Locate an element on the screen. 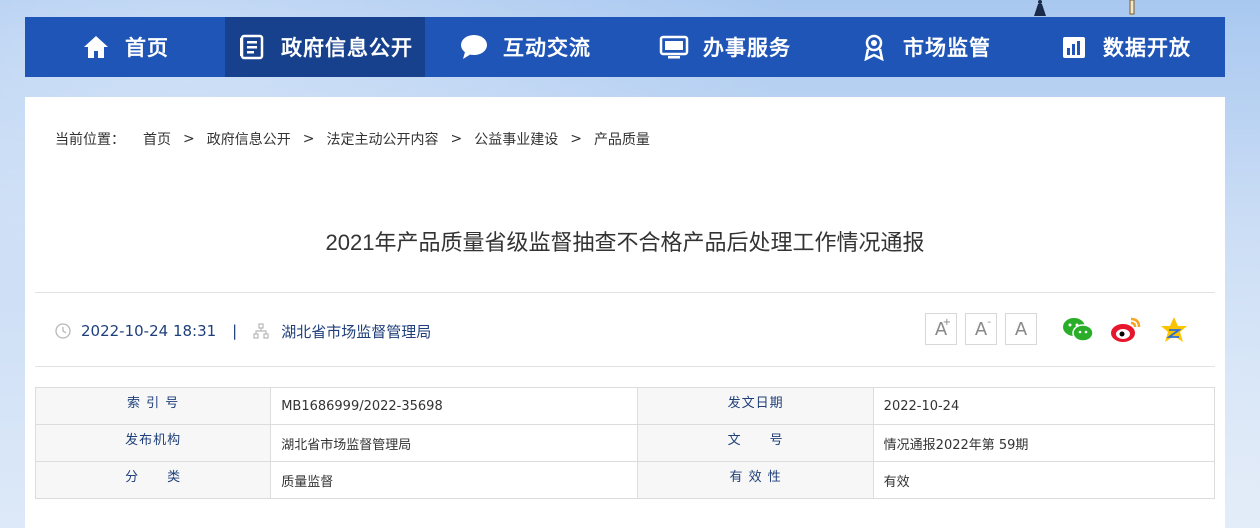  breadcrumb-gov-info: 政府信息公开 is located at coordinates (249, 139).